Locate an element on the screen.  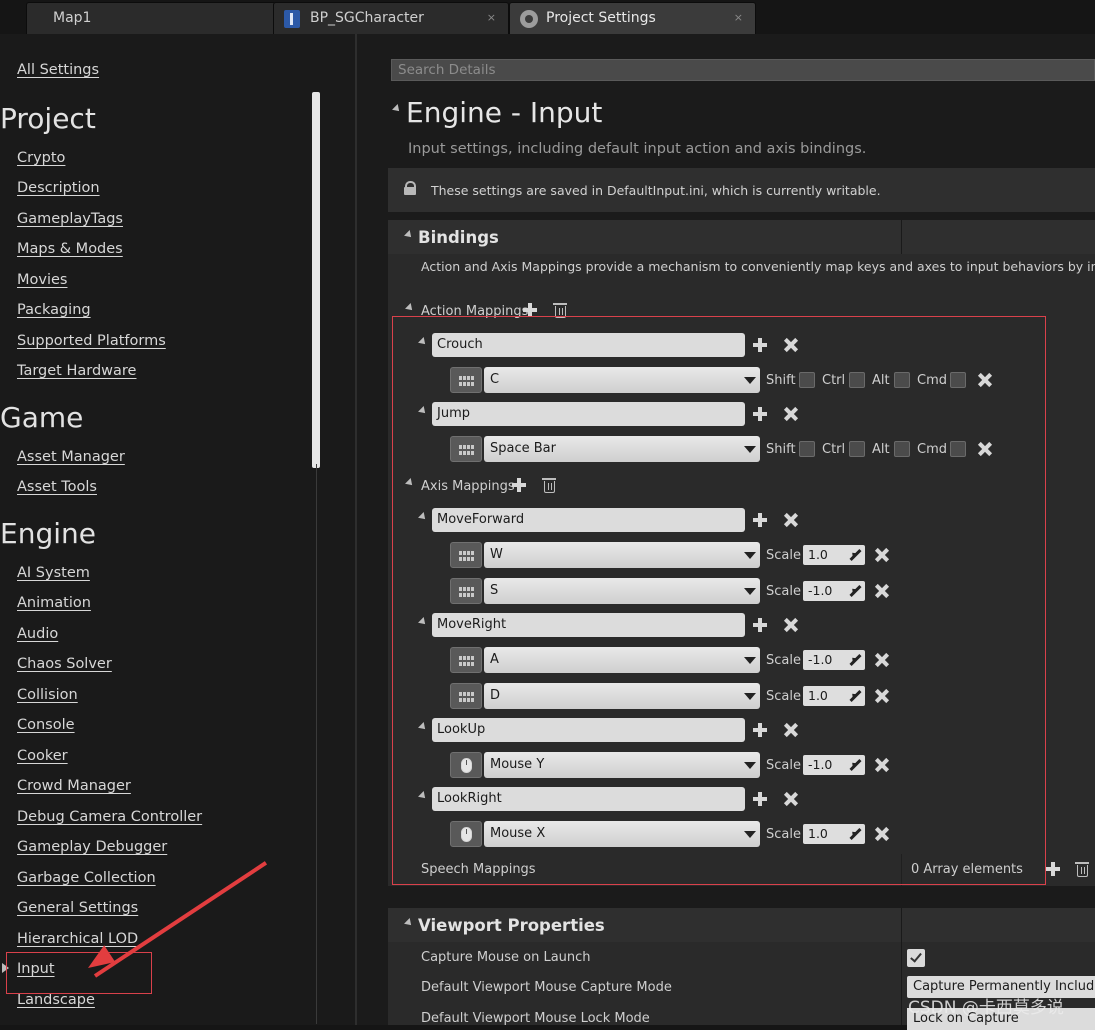
sidebar-item-movies: Movies is located at coordinates (42, 280).